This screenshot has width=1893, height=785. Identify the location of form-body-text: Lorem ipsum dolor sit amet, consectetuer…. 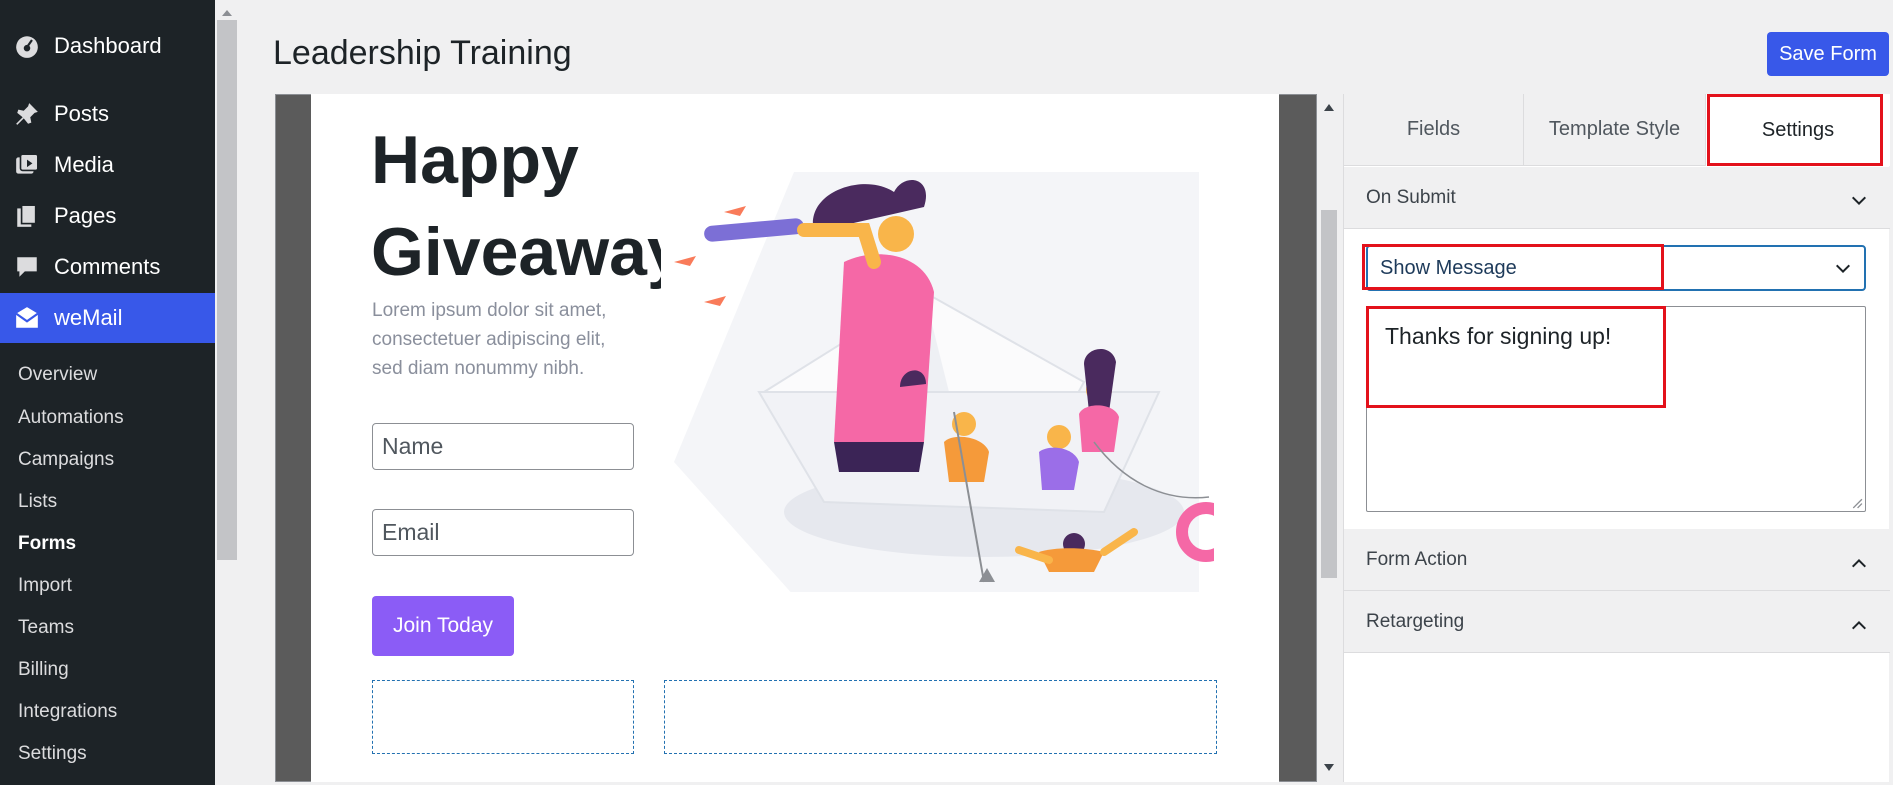
(489, 339).